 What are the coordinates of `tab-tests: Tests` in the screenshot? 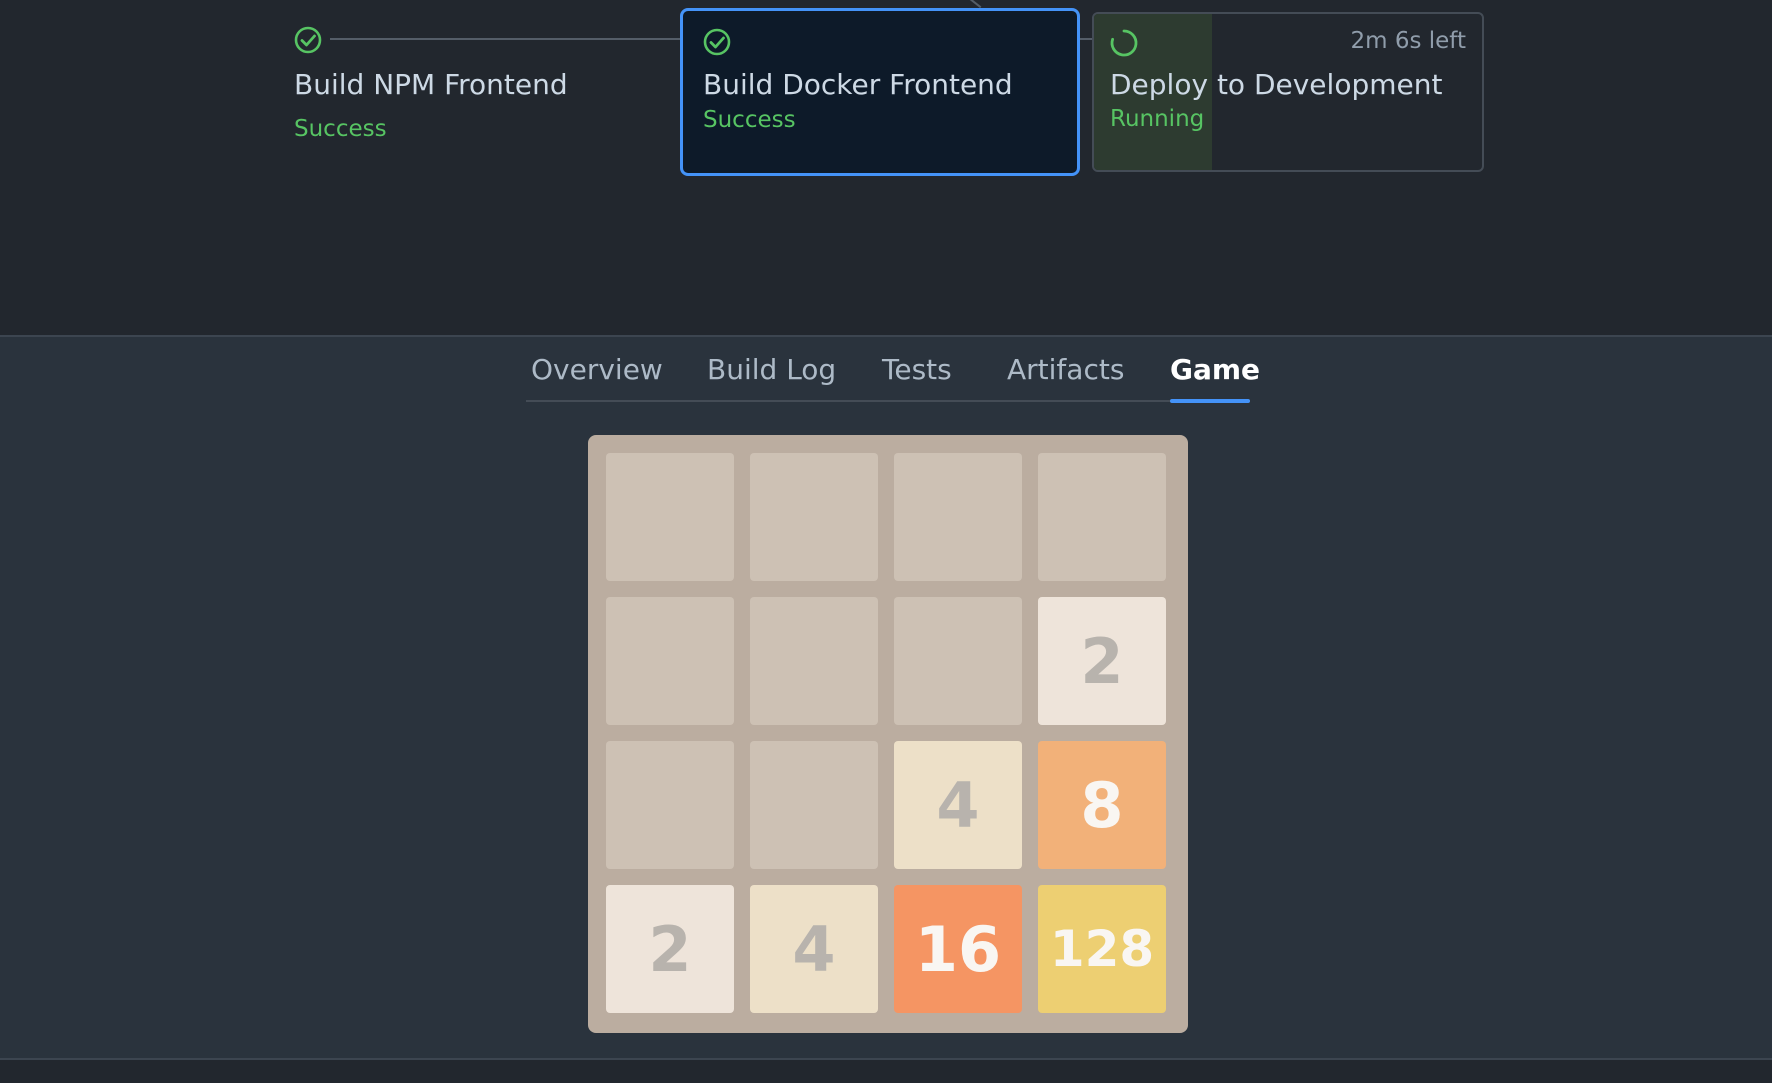 It's located at (917, 369).